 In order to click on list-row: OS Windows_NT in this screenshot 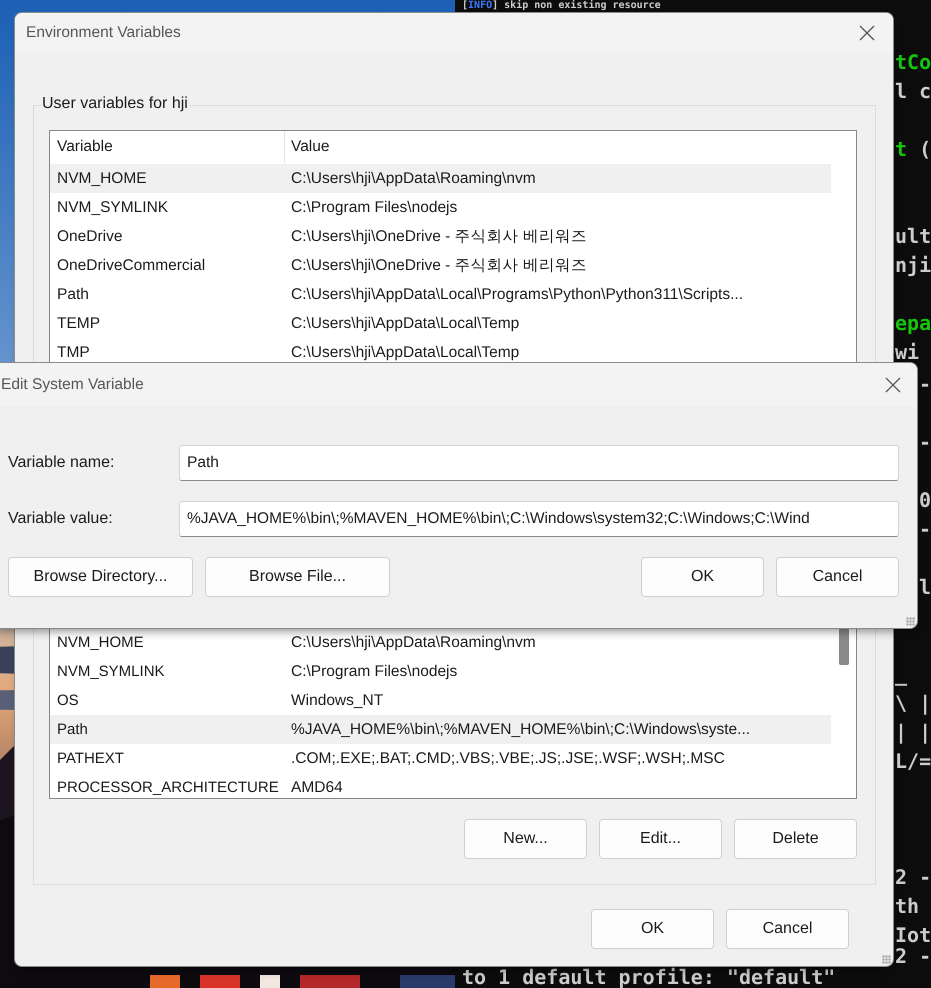, I will do `click(440, 700)`.